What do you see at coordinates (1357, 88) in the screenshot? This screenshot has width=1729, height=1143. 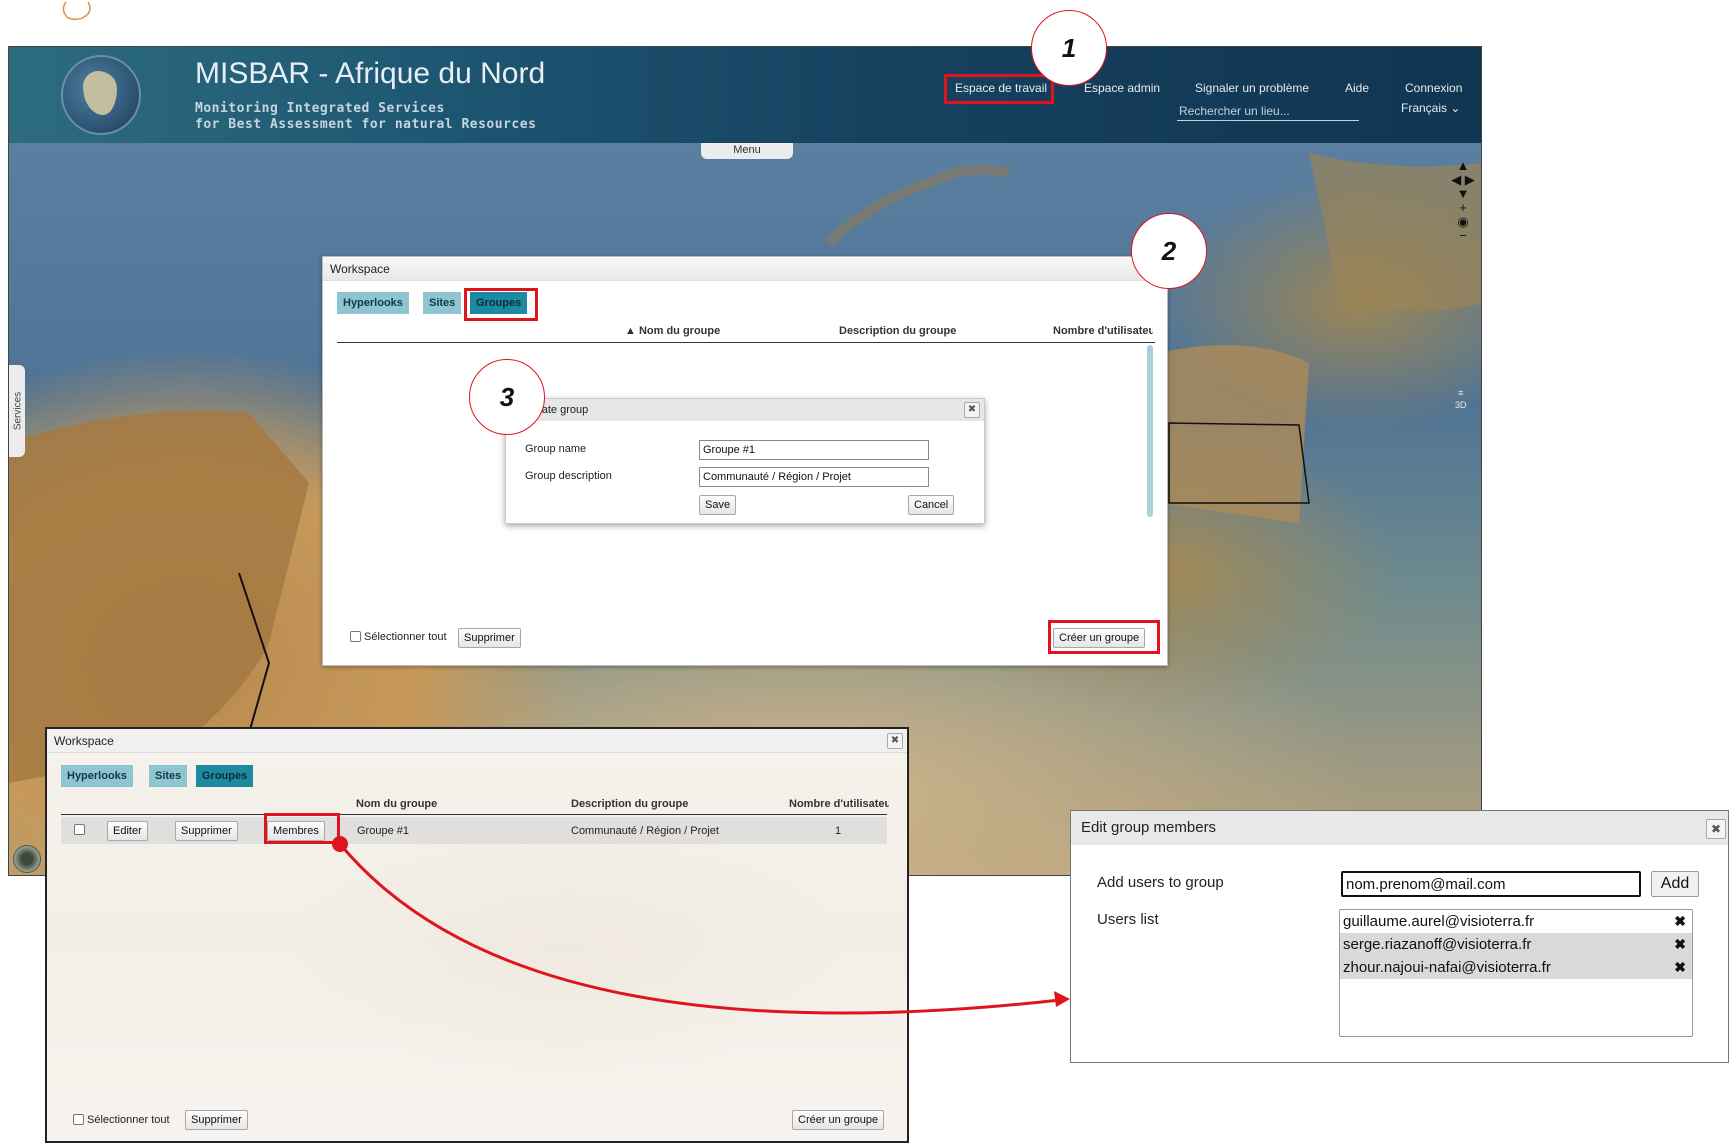 I see `nav-help: Aide` at bounding box center [1357, 88].